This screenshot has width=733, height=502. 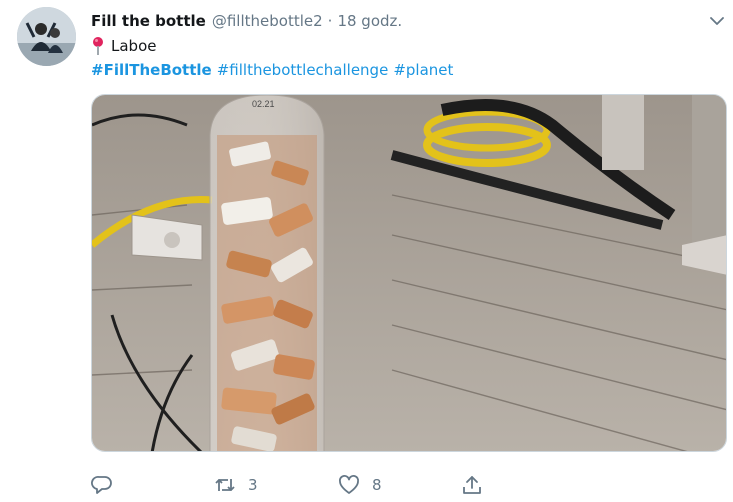 What do you see at coordinates (148, 21) in the screenshot?
I see `display-name: Fill the bottle` at bounding box center [148, 21].